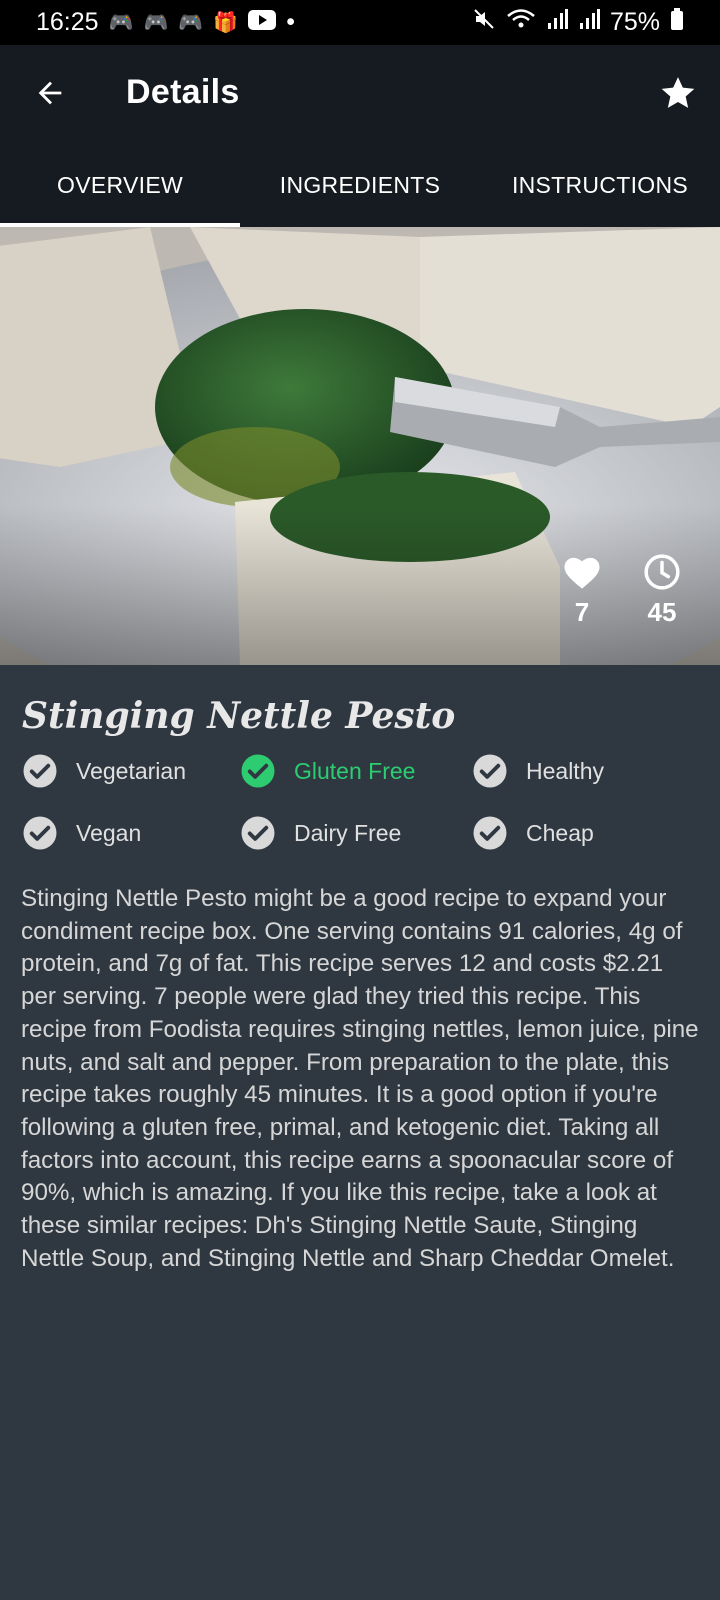  I want to click on mute-icon, so click(484, 22).